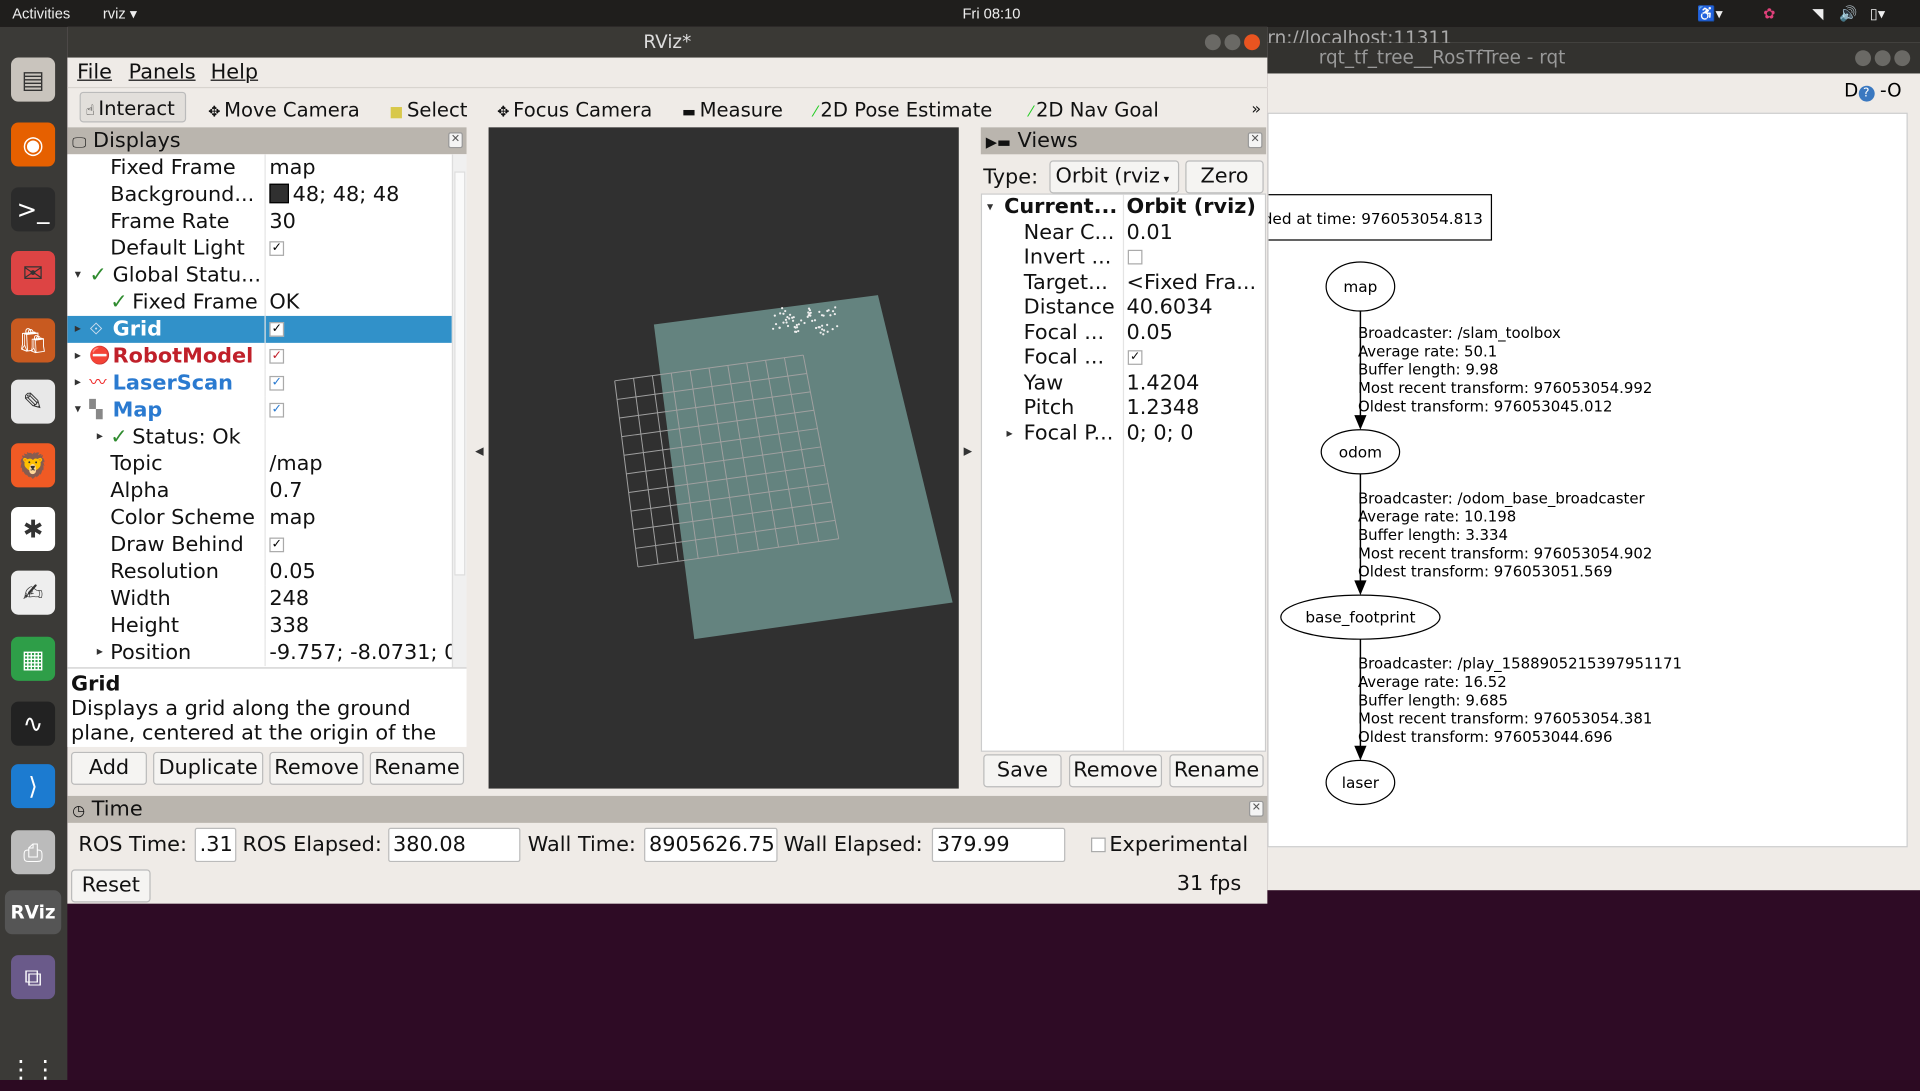  What do you see at coordinates (1150, 233) in the screenshot?
I see `property-value: 0.01` at bounding box center [1150, 233].